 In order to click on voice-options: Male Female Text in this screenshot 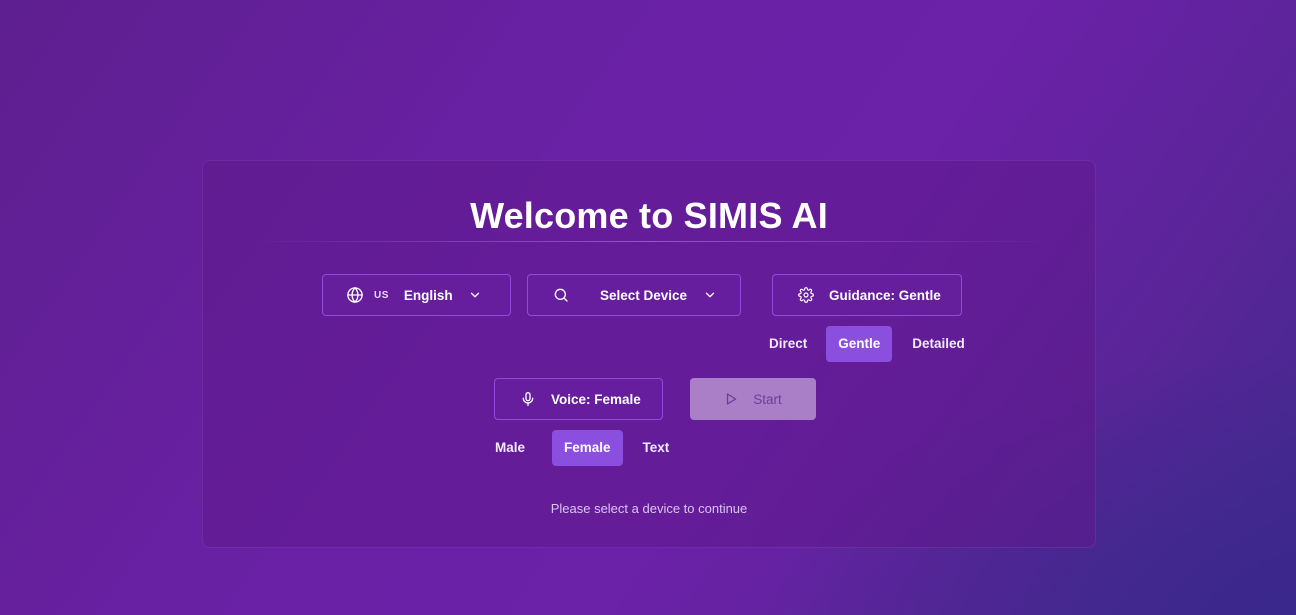, I will do `click(582, 448)`.